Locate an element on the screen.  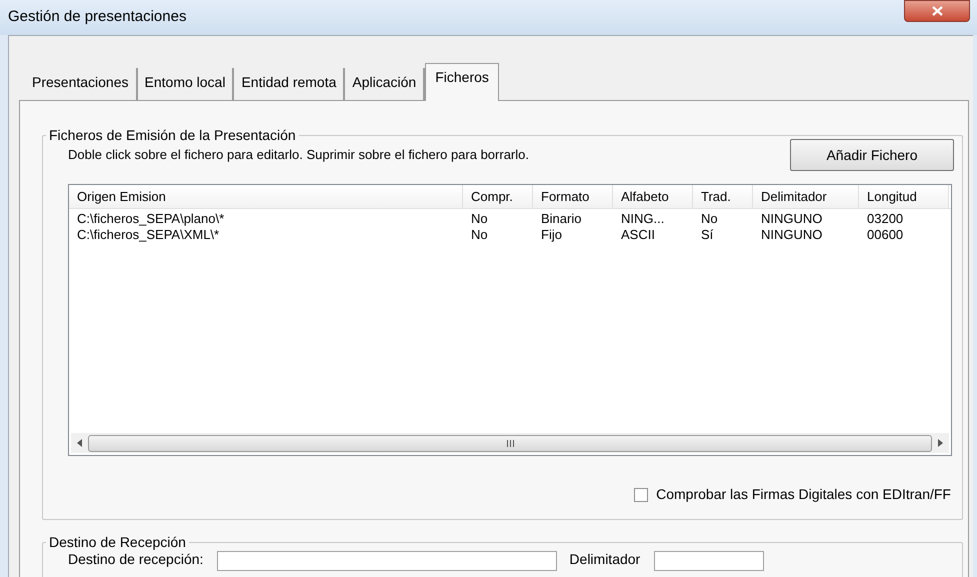
field-label: Destino de recepción: is located at coordinates (136, 559).